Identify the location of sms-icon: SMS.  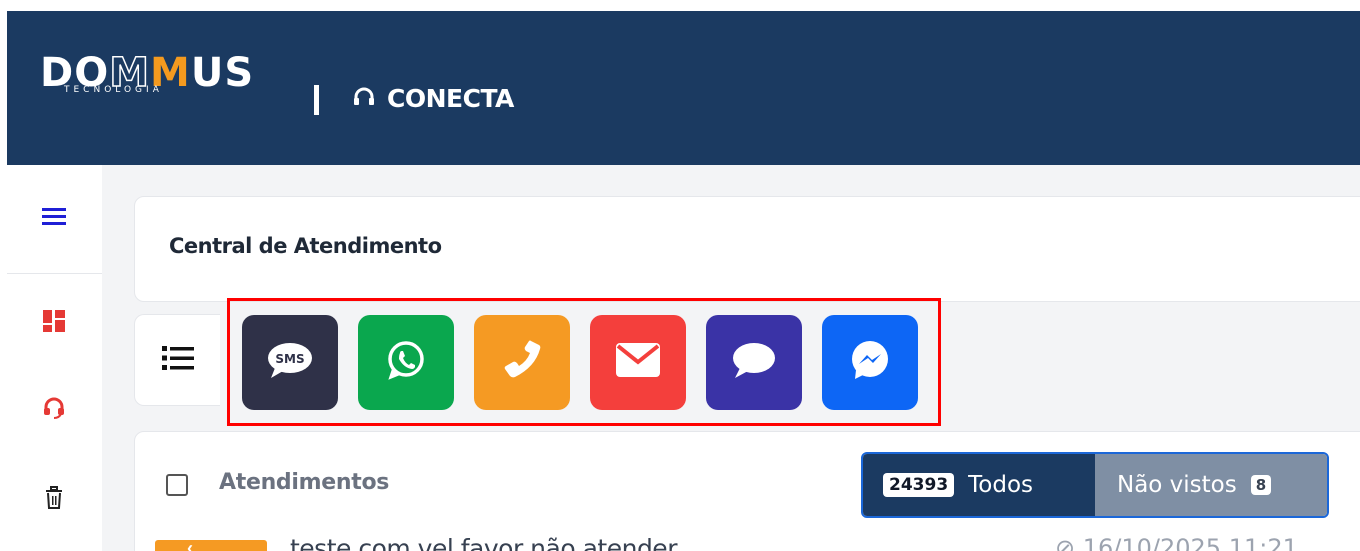
(290, 362).